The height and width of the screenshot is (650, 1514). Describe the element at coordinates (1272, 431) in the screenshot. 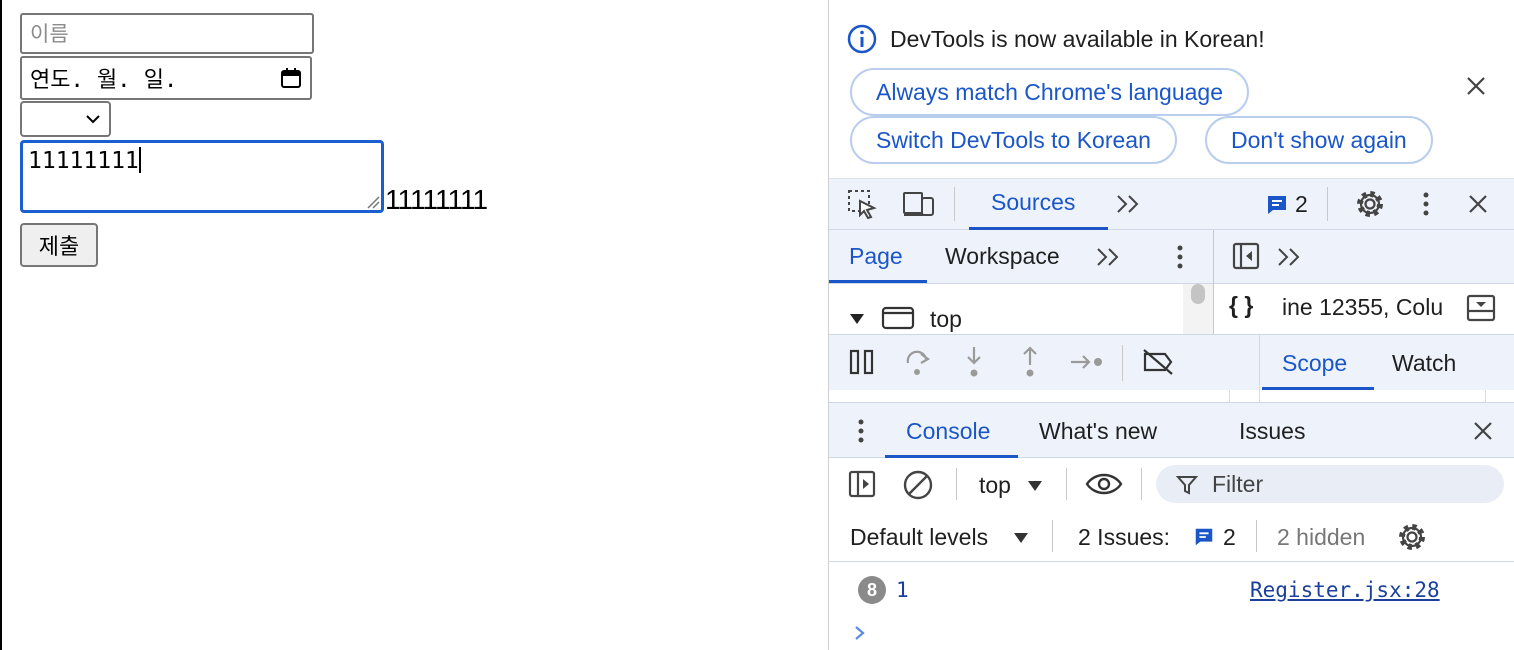

I see `tab-issues: Issues` at that location.